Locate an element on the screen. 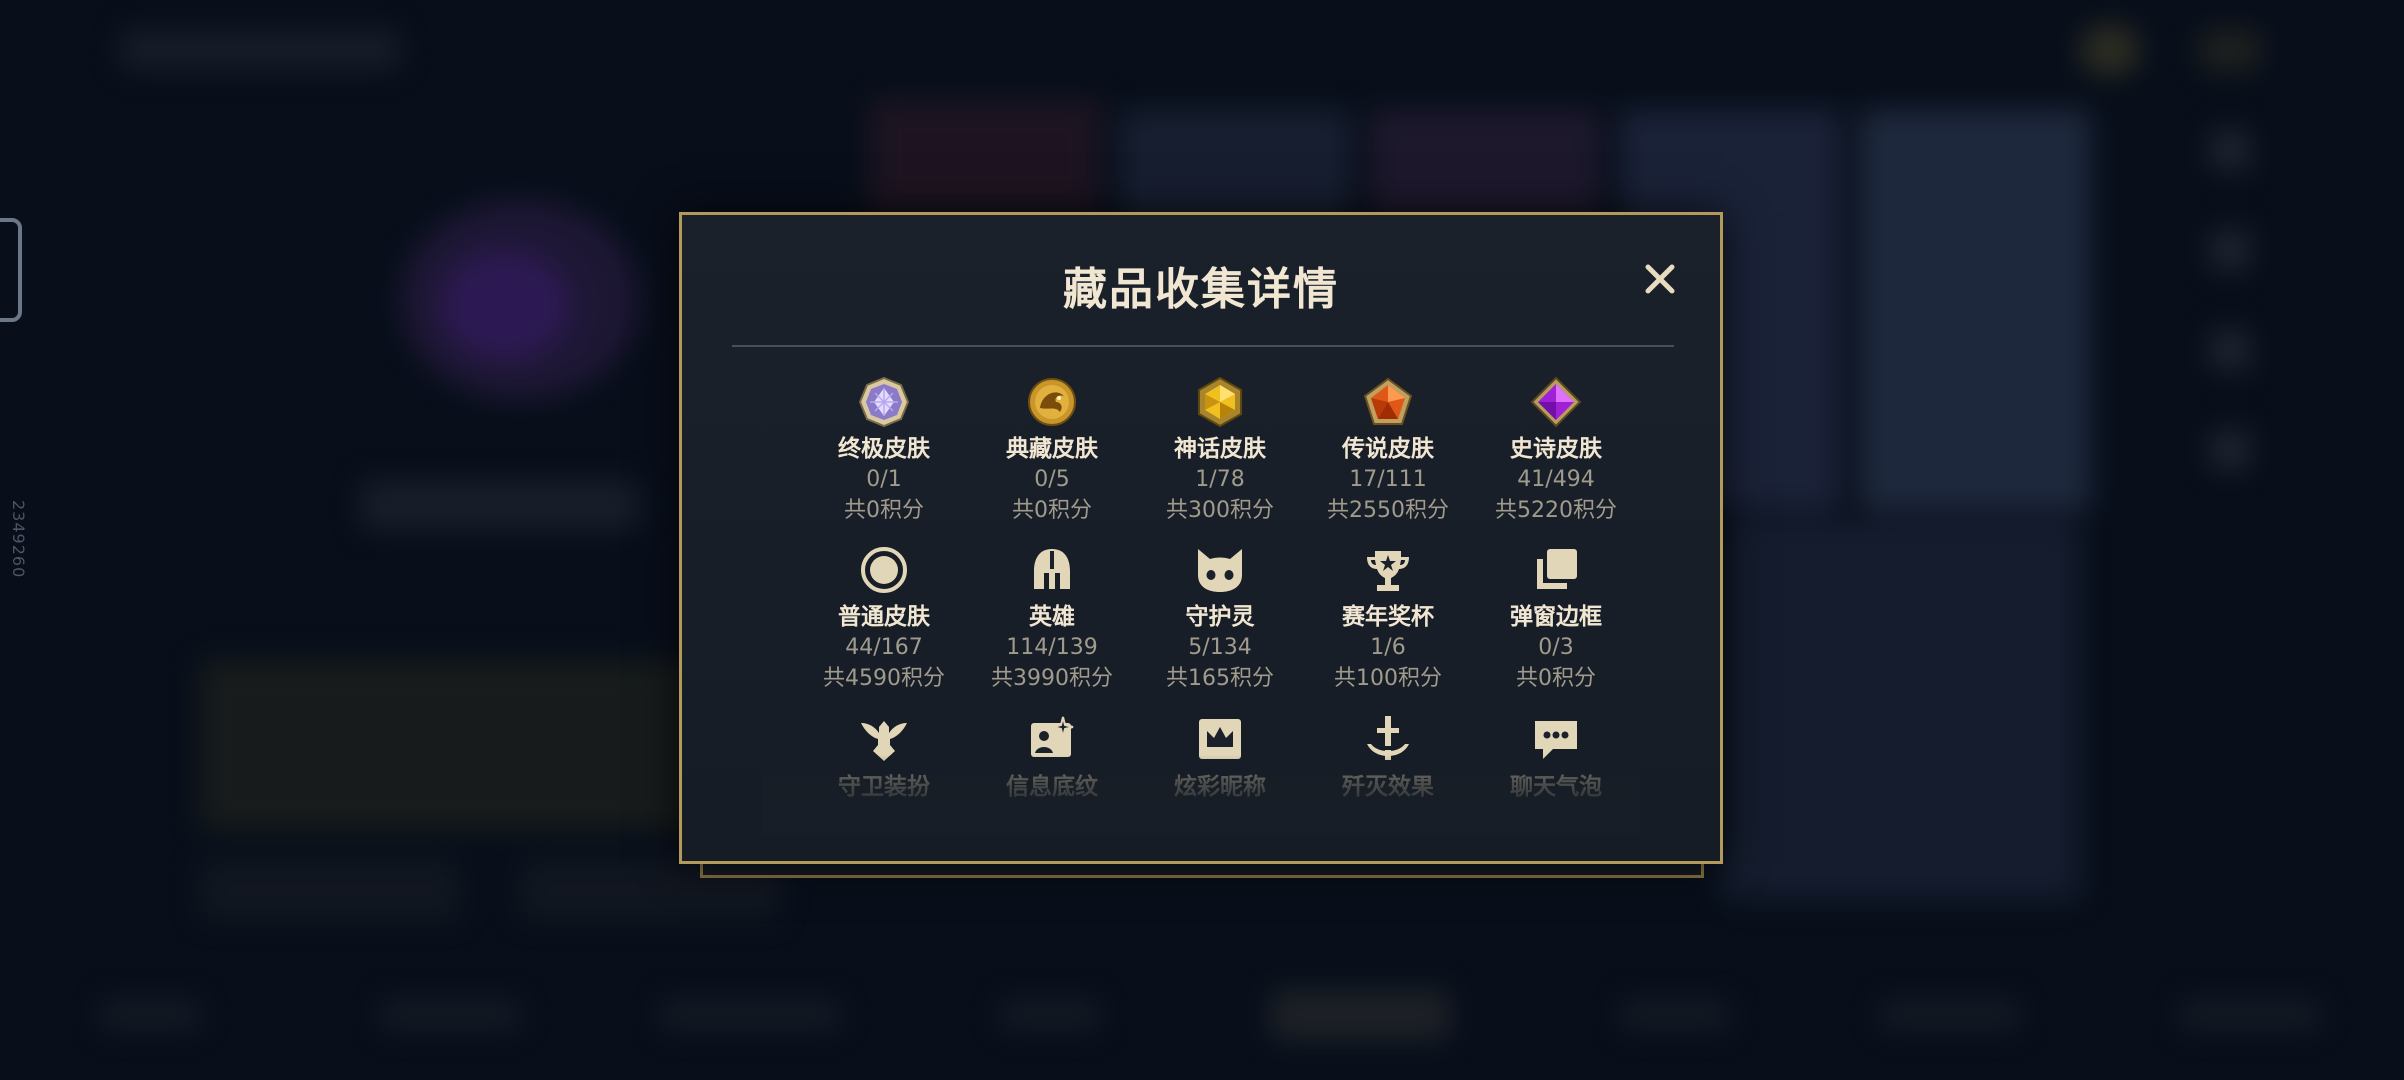  mythic-gem-icon is located at coordinates (1220, 402).